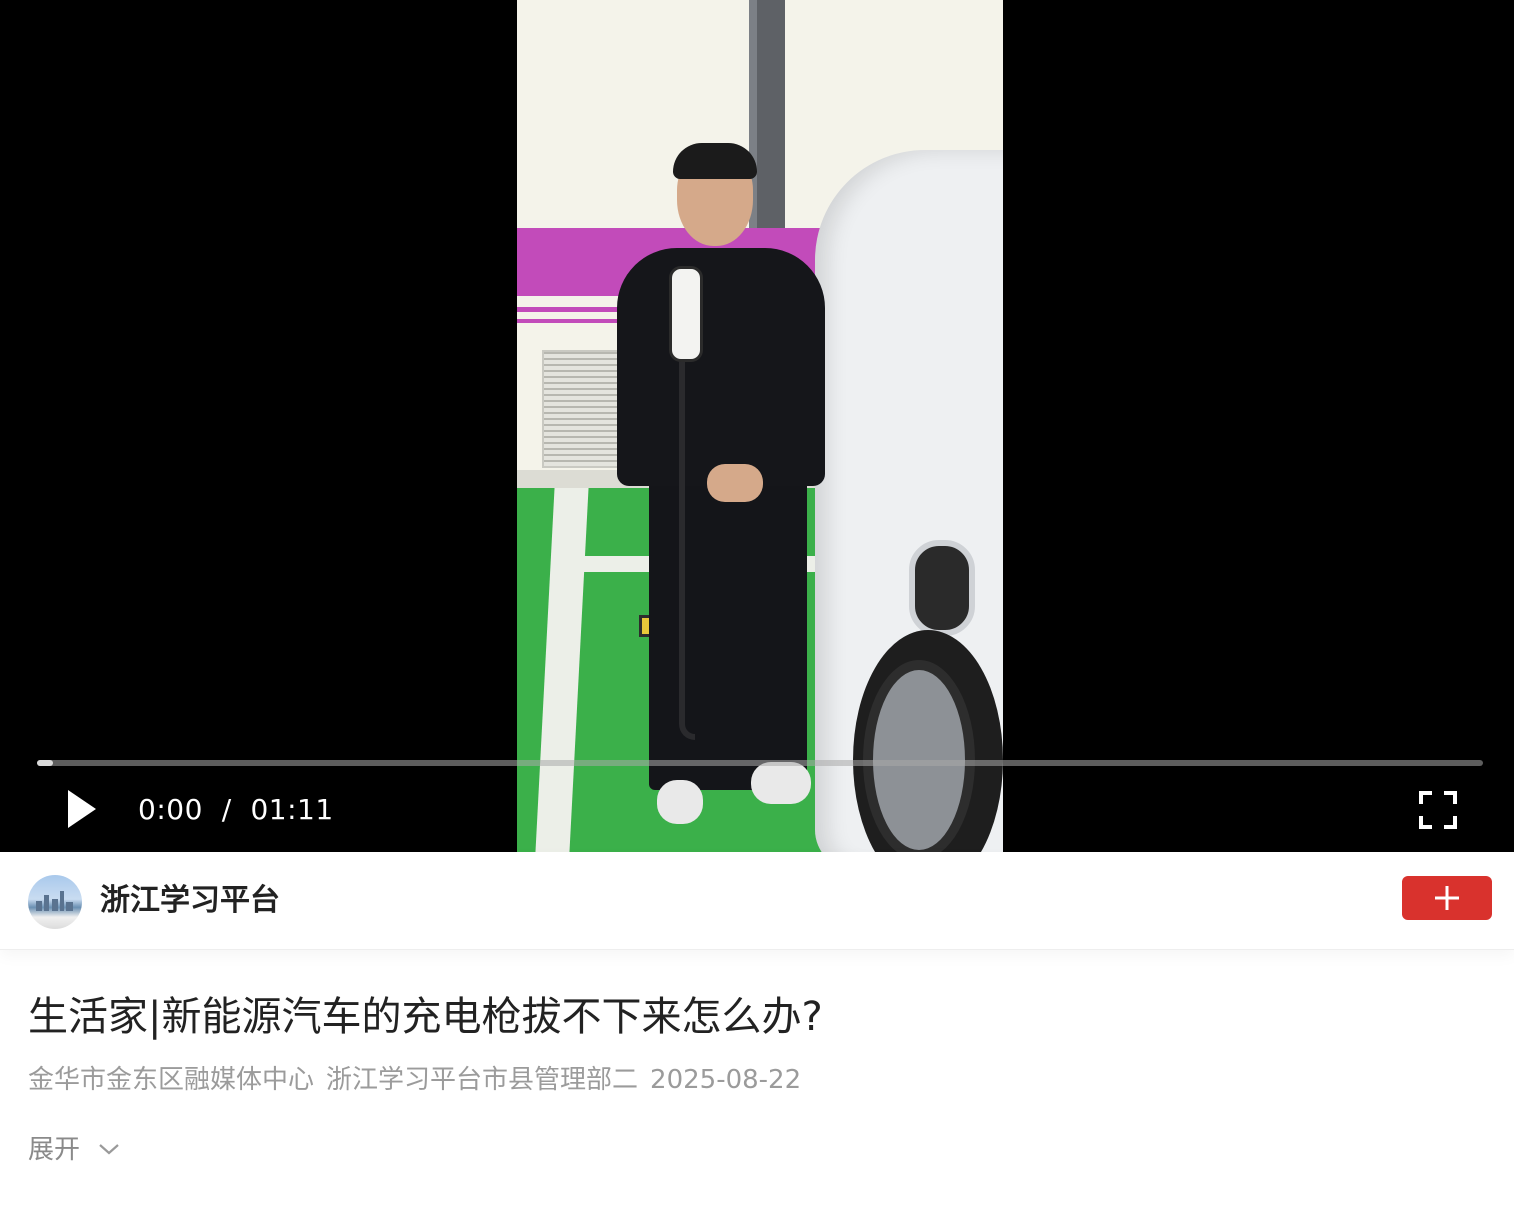  I want to click on play-icon, so click(82, 809).